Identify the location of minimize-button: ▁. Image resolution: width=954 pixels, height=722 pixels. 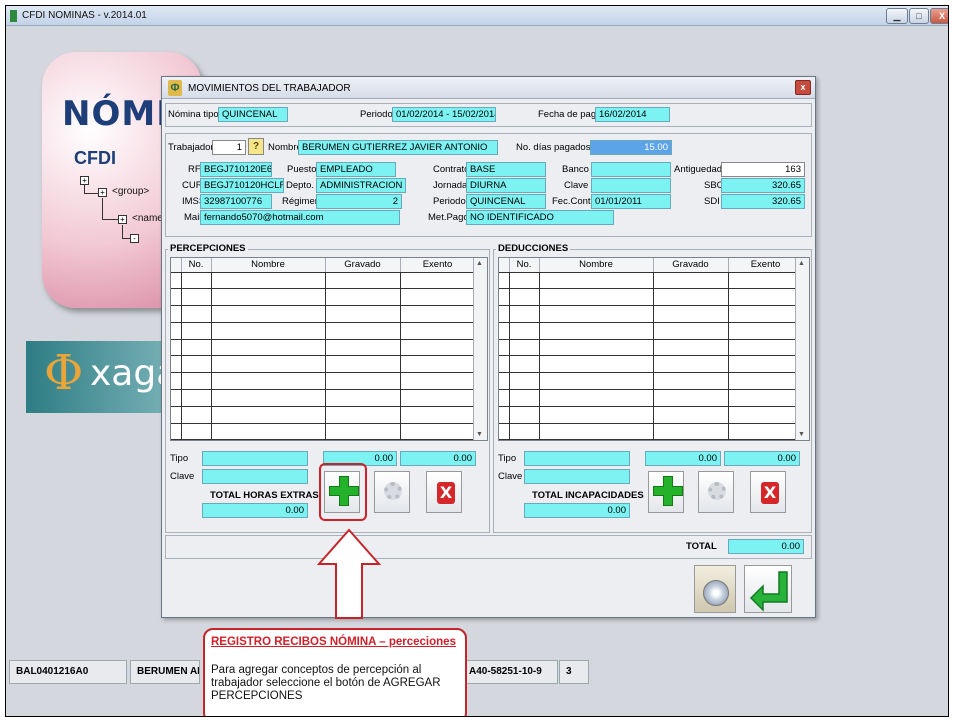
(897, 16).